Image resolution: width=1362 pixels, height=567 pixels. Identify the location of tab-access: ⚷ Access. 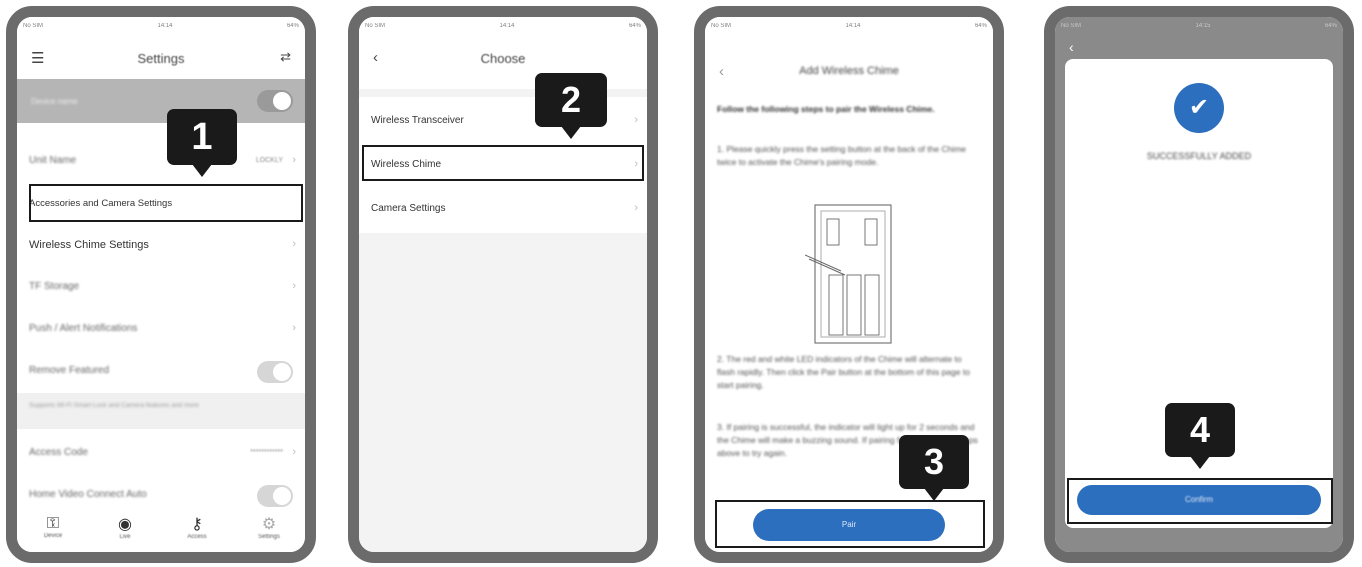
(197, 527).